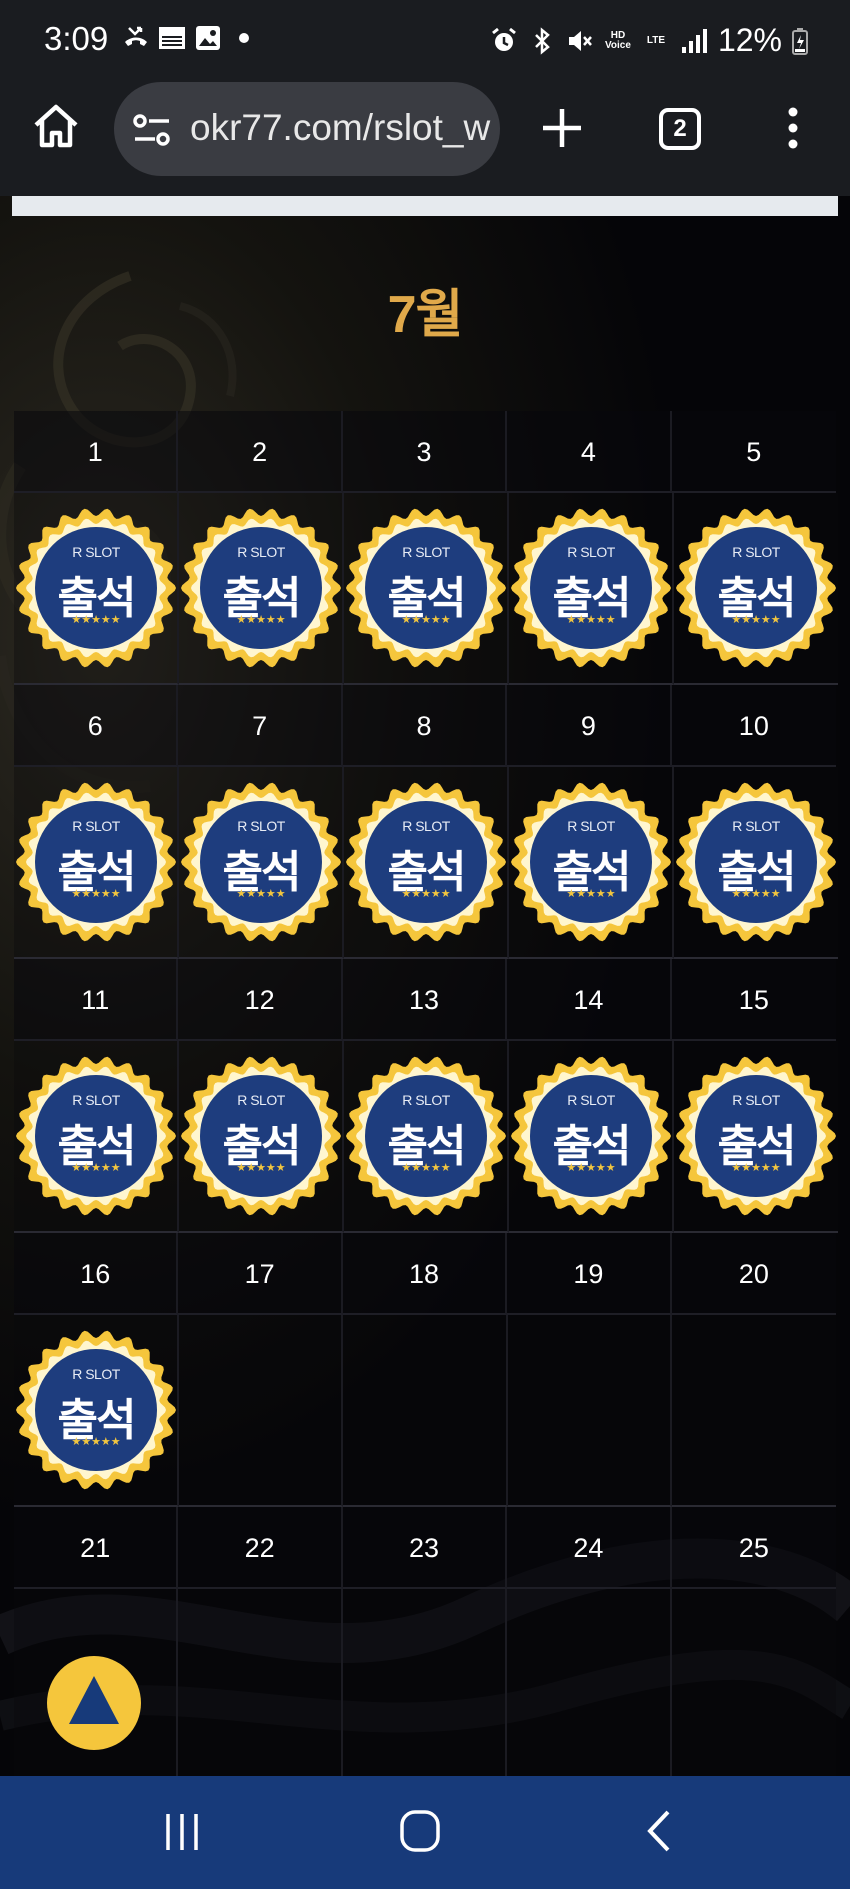  What do you see at coordinates (562, 128) in the screenshot?
I see `new-tab-button` at bounding box center [562, 128].